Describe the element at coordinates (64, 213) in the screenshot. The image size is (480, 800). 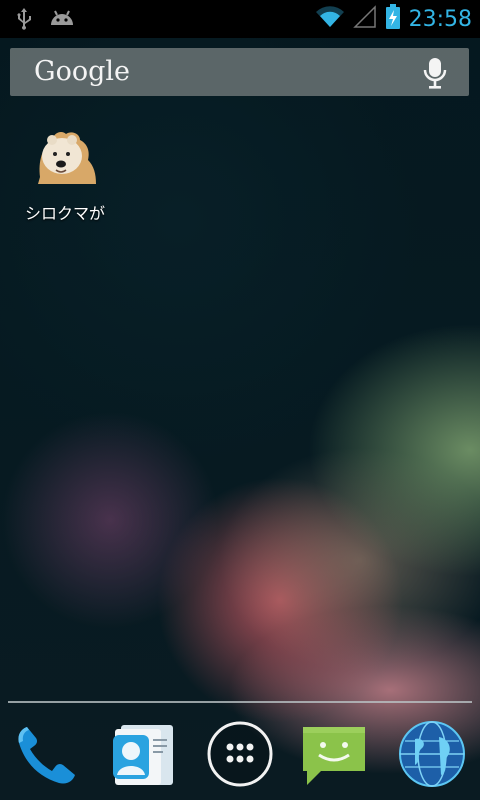
I see `app-label: シロクマが` at that location.